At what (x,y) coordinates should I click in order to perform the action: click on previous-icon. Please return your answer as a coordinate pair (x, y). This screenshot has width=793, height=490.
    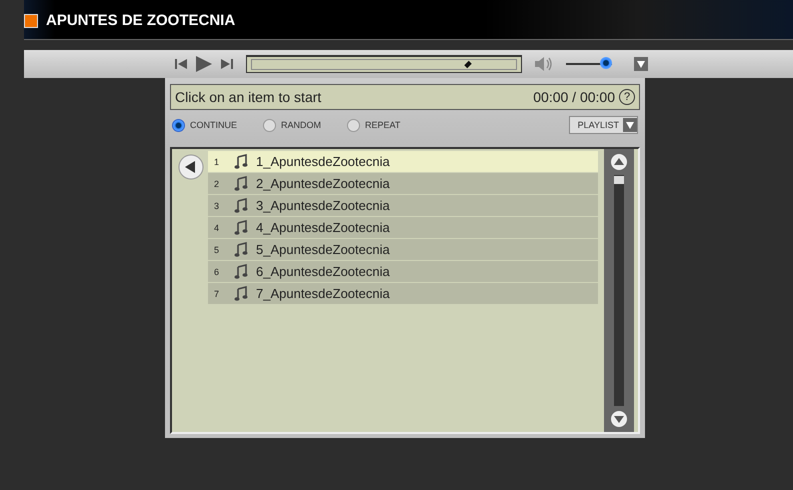
    Looking at the image, I should click on (181, 64).